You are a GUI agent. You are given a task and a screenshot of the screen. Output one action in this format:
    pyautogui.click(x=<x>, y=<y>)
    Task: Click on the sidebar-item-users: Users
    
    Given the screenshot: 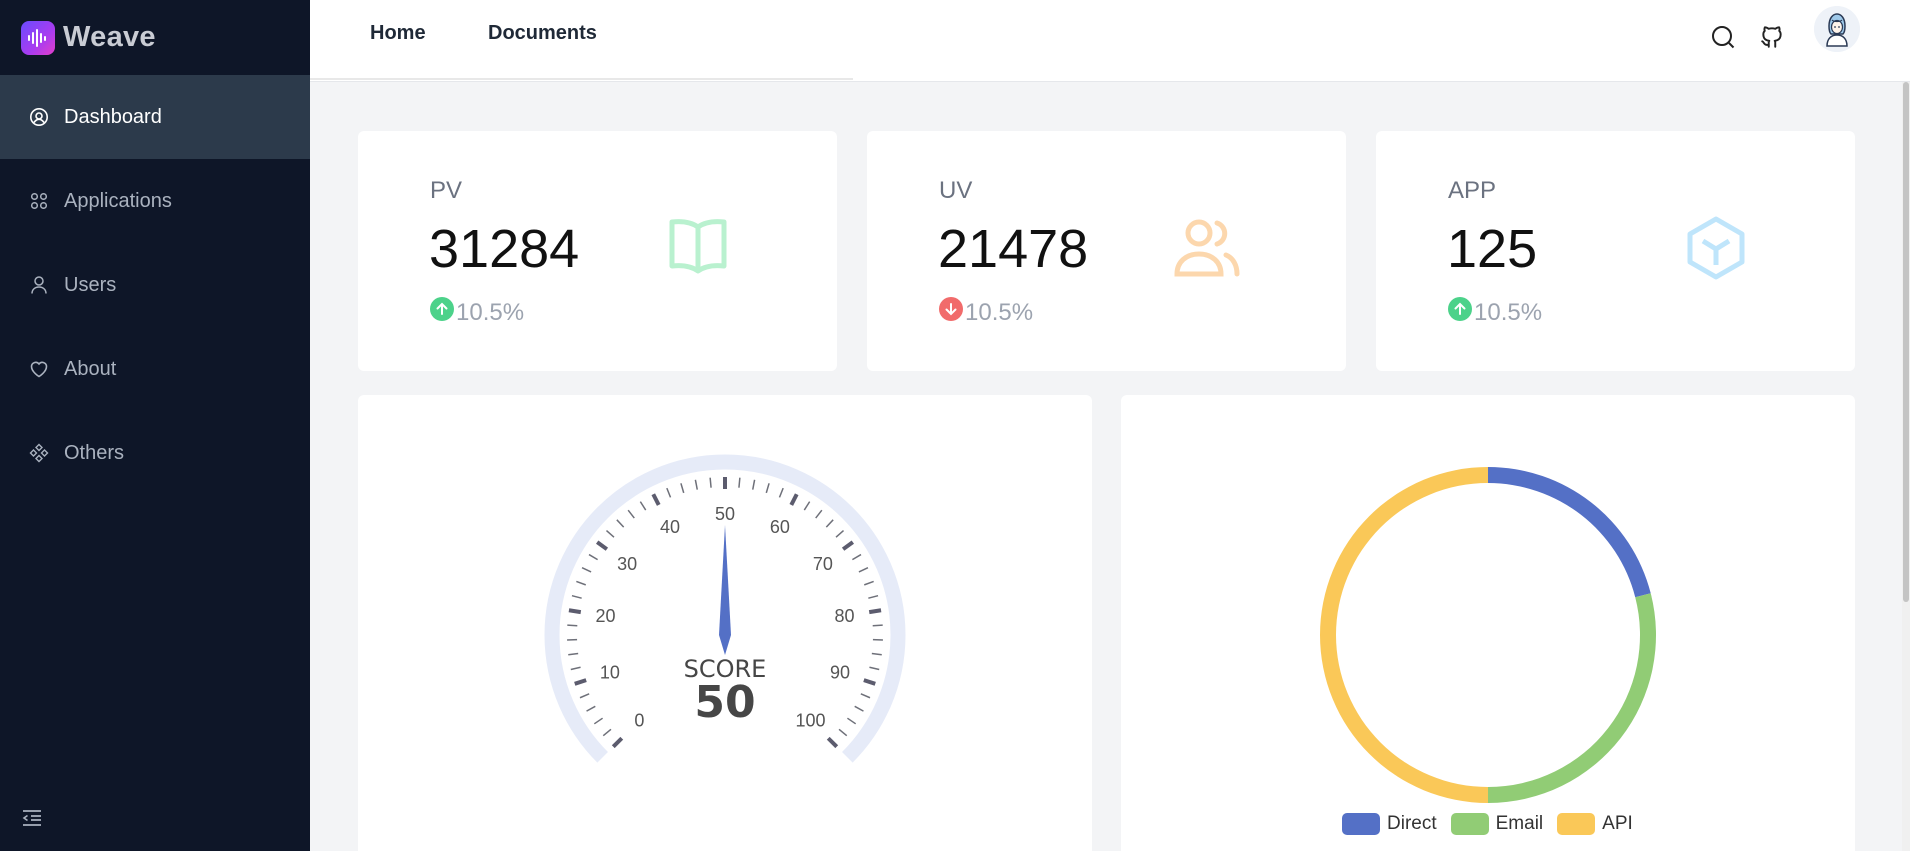 What is the action you would take?
    pyautogui.click(x=155, y=285)
    